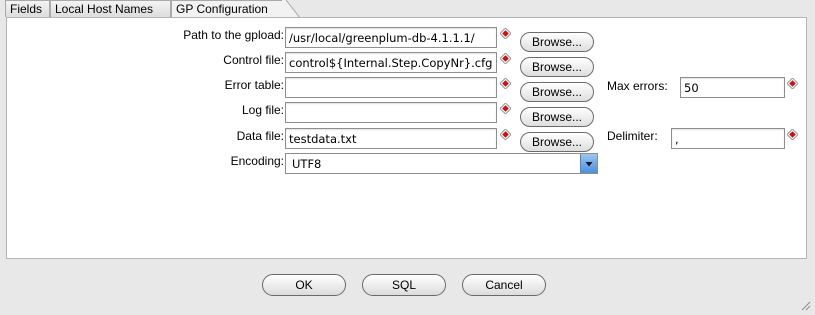  What do you see at coordinates (391, 138) in the screenshot?
I see `data-file-field: testdata.txt` at bounding box center [391, 138].